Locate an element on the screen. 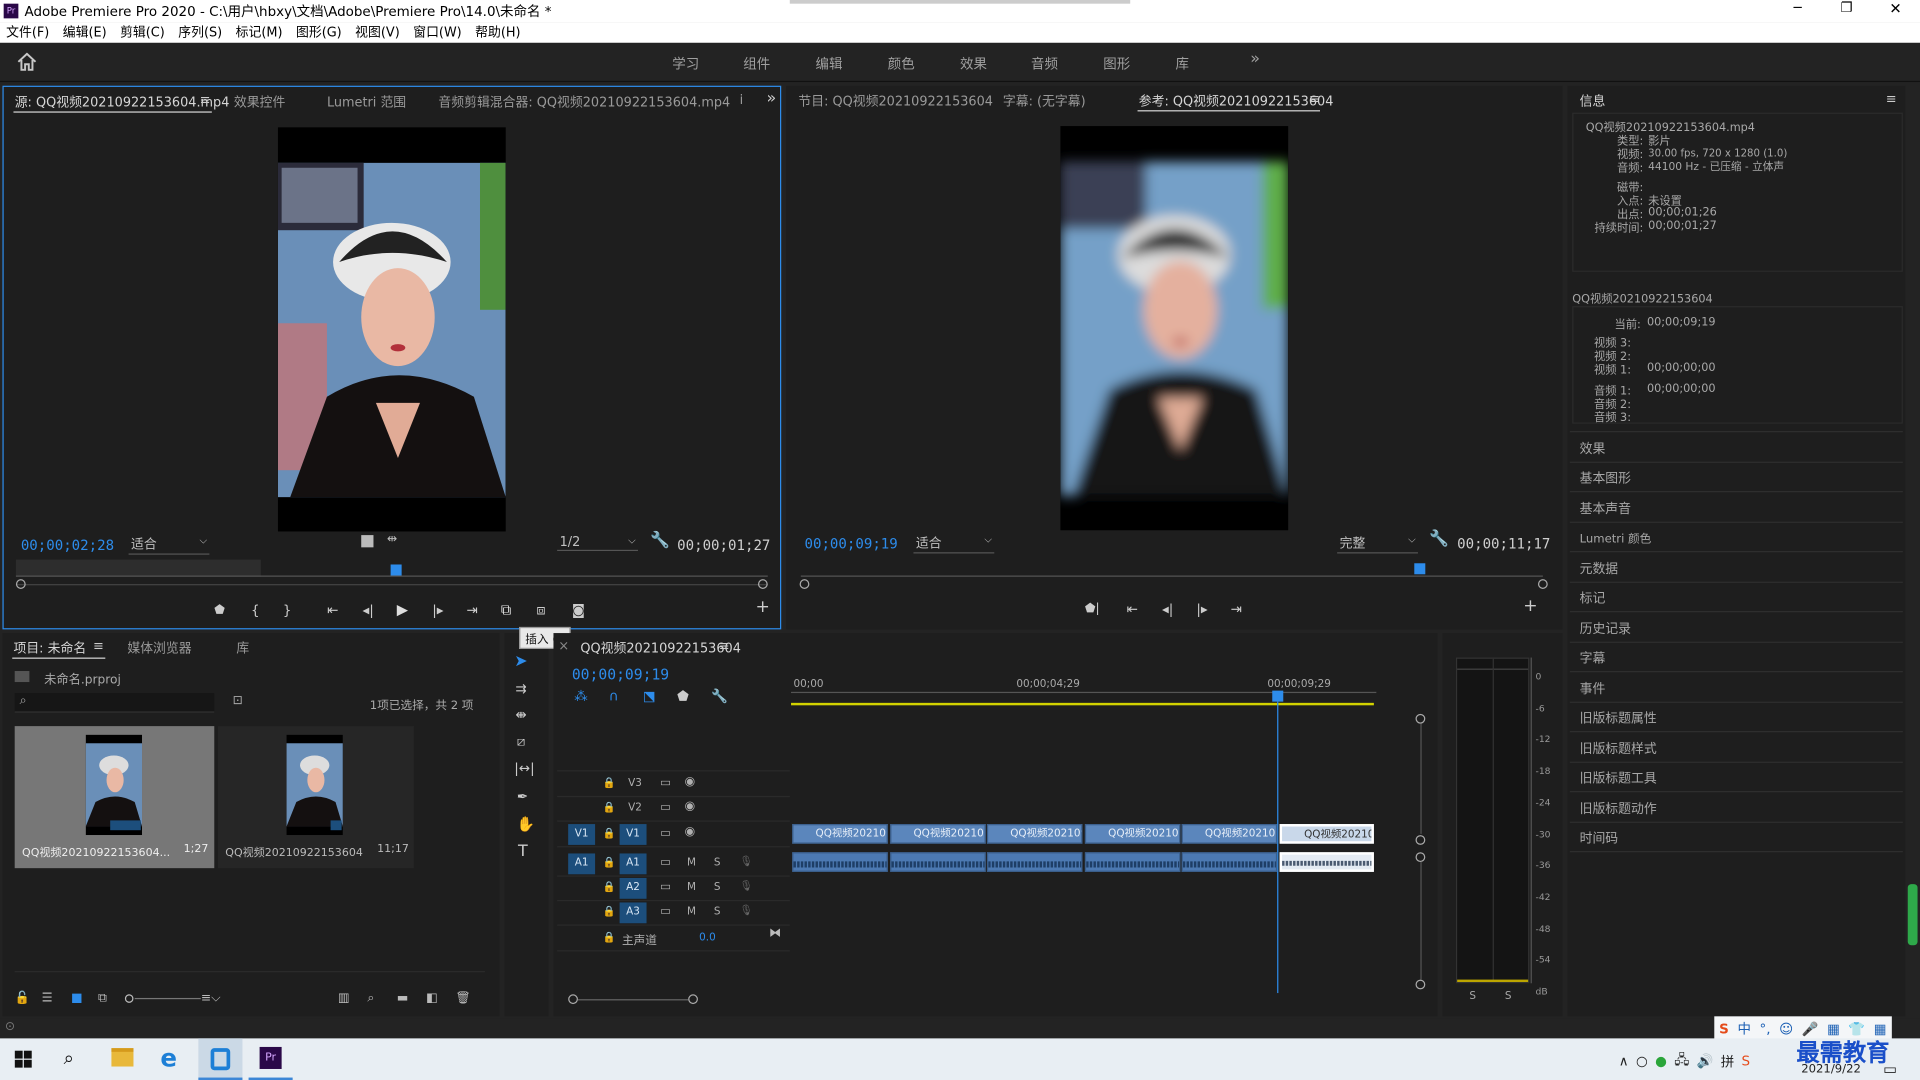 The height and width of the screenshot is (1080, 1920). workspace-graphics: 图形 is located at coordinates (1116, 64).